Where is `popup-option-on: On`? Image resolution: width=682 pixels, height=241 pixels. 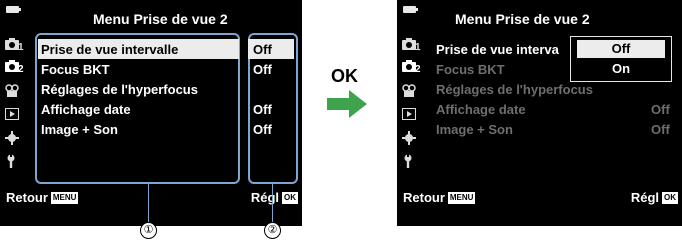
popup-option-on: On is located at coordinates (621, 69).